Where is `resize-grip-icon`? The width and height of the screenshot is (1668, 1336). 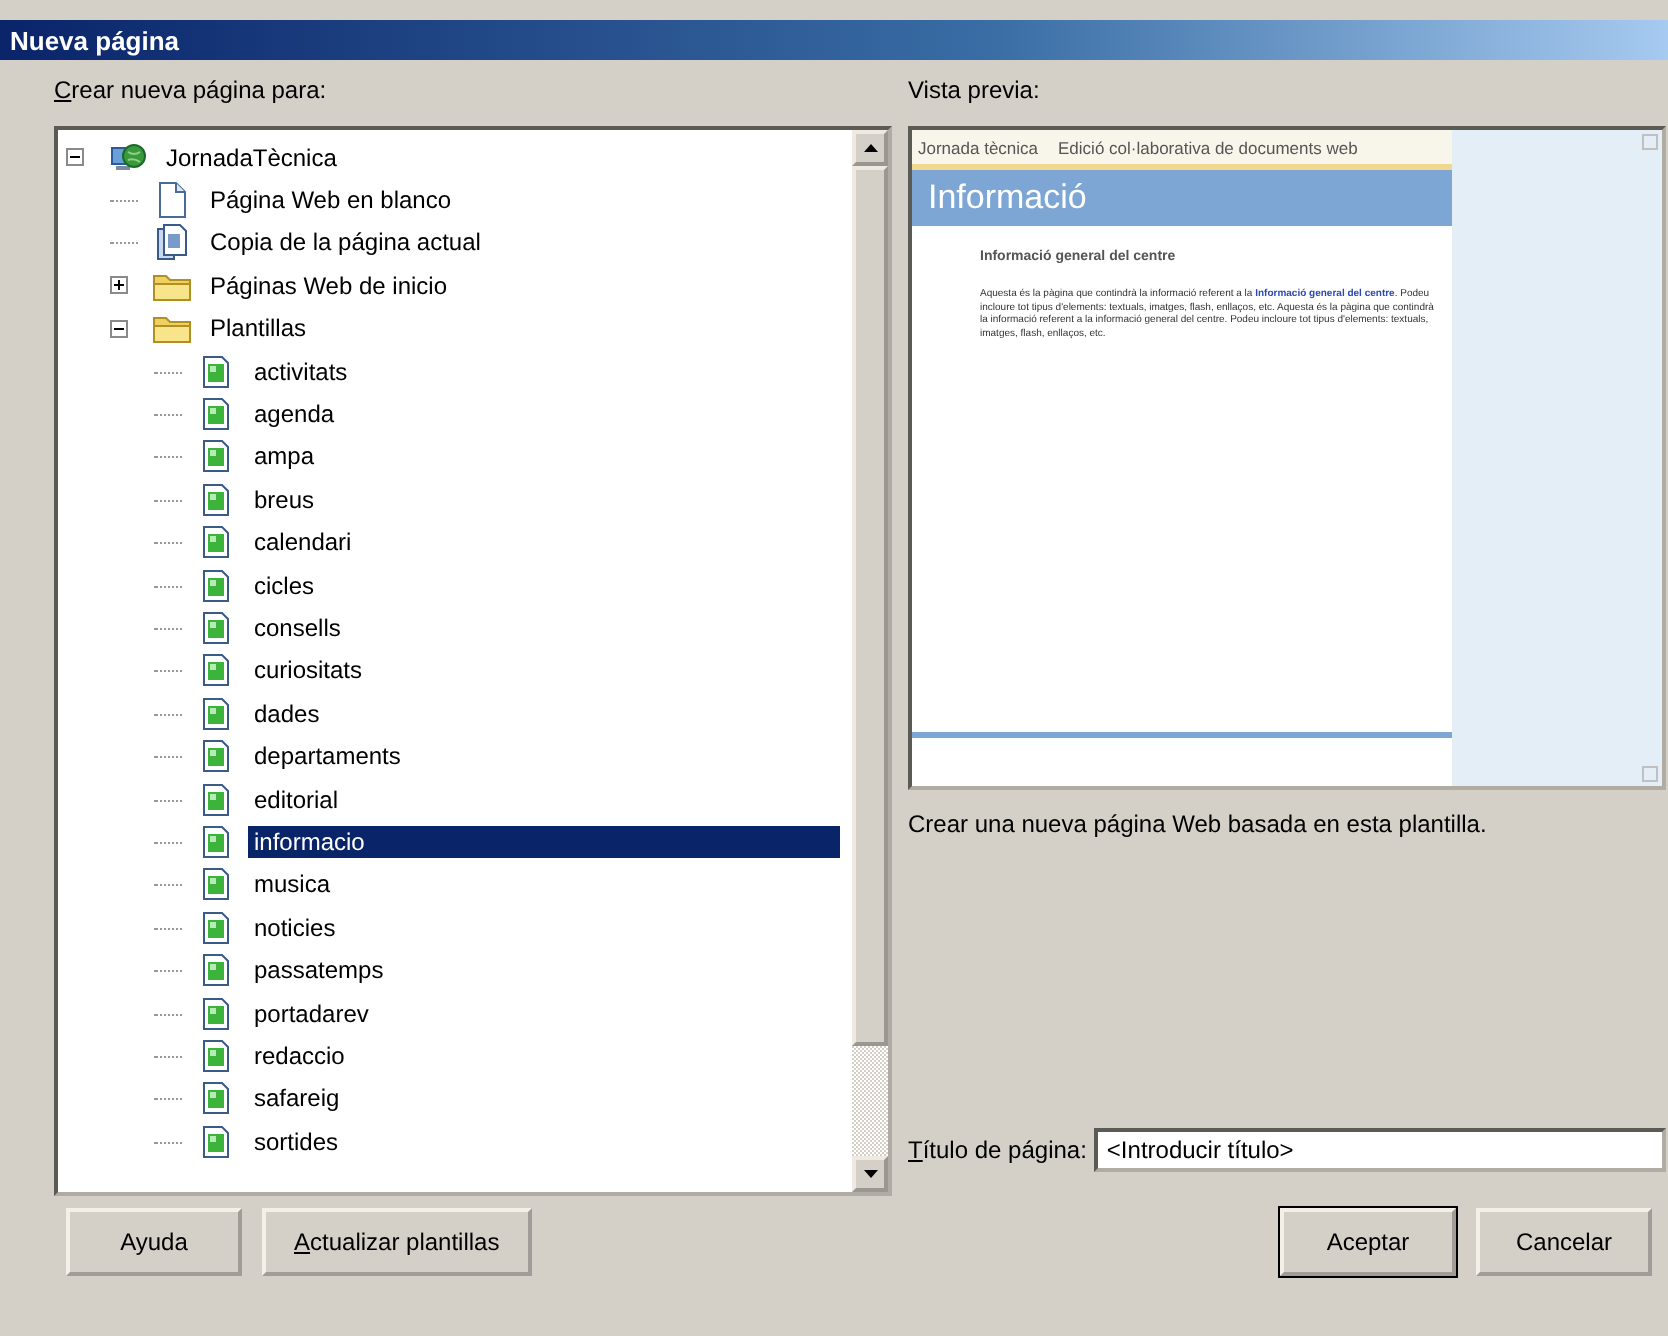
resize-grip-icon is located at coordinates (1650, 774).